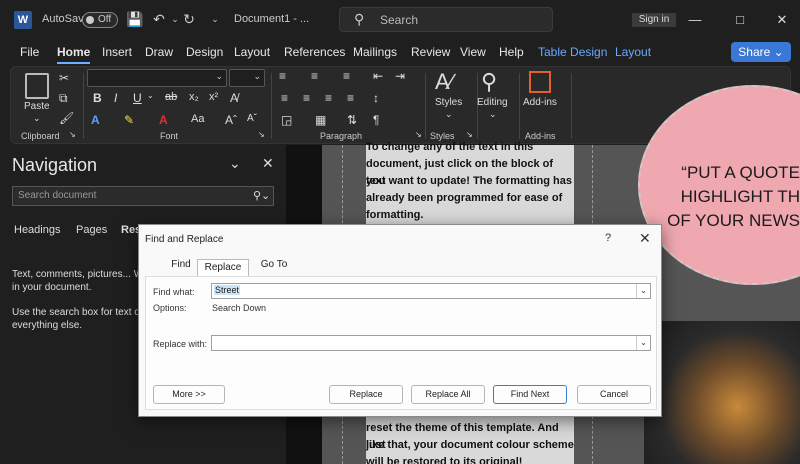 The height and width of the screenshot is (464, 800). What do you see at coordinates (282, 76) in the screenshot?
I see `bullets-icon: ≡` at bounding box center [282, 76].